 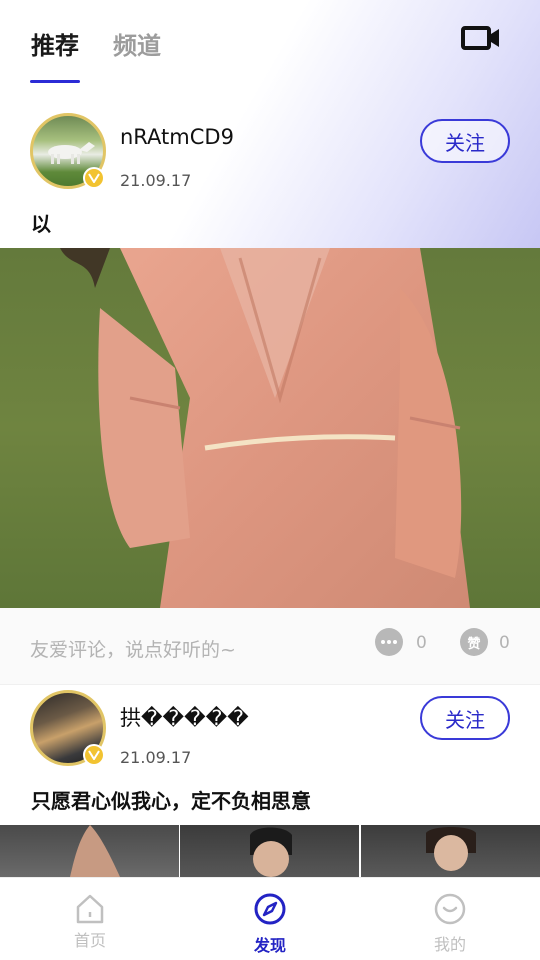 I want to click on nav-item-home: 首页, so click(x=90, y=919).